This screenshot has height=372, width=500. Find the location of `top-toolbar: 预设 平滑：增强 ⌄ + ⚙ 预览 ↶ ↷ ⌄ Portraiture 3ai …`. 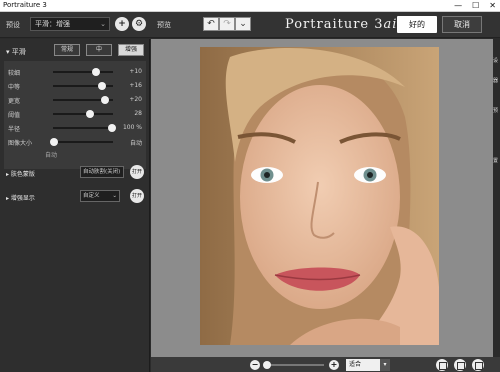

top-toolbar: 预设 平滑：增强 ⌄ + ⚙ 预览 ↶ ↷ ⌄ Portraiture 3ai … is located at coordinates (250, 25).